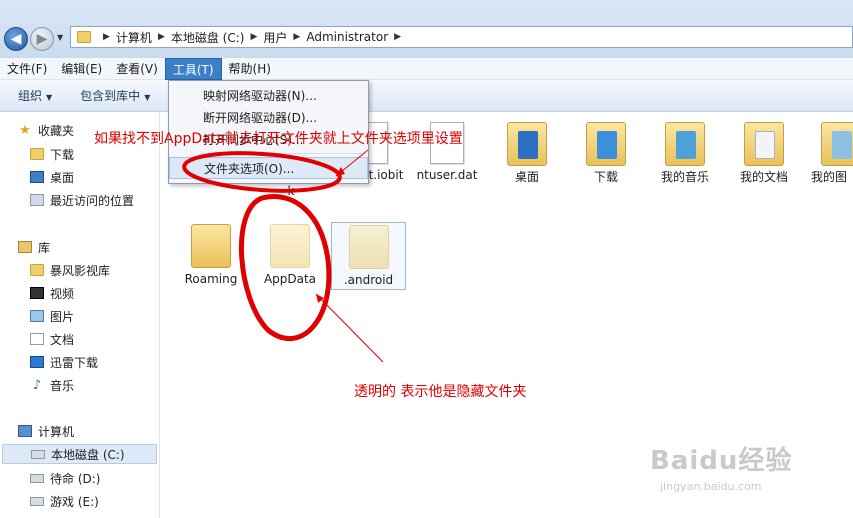 The image size is (853, 518). I want to click on watermark-url: jingyan.baidu.com, so click(711, 486).